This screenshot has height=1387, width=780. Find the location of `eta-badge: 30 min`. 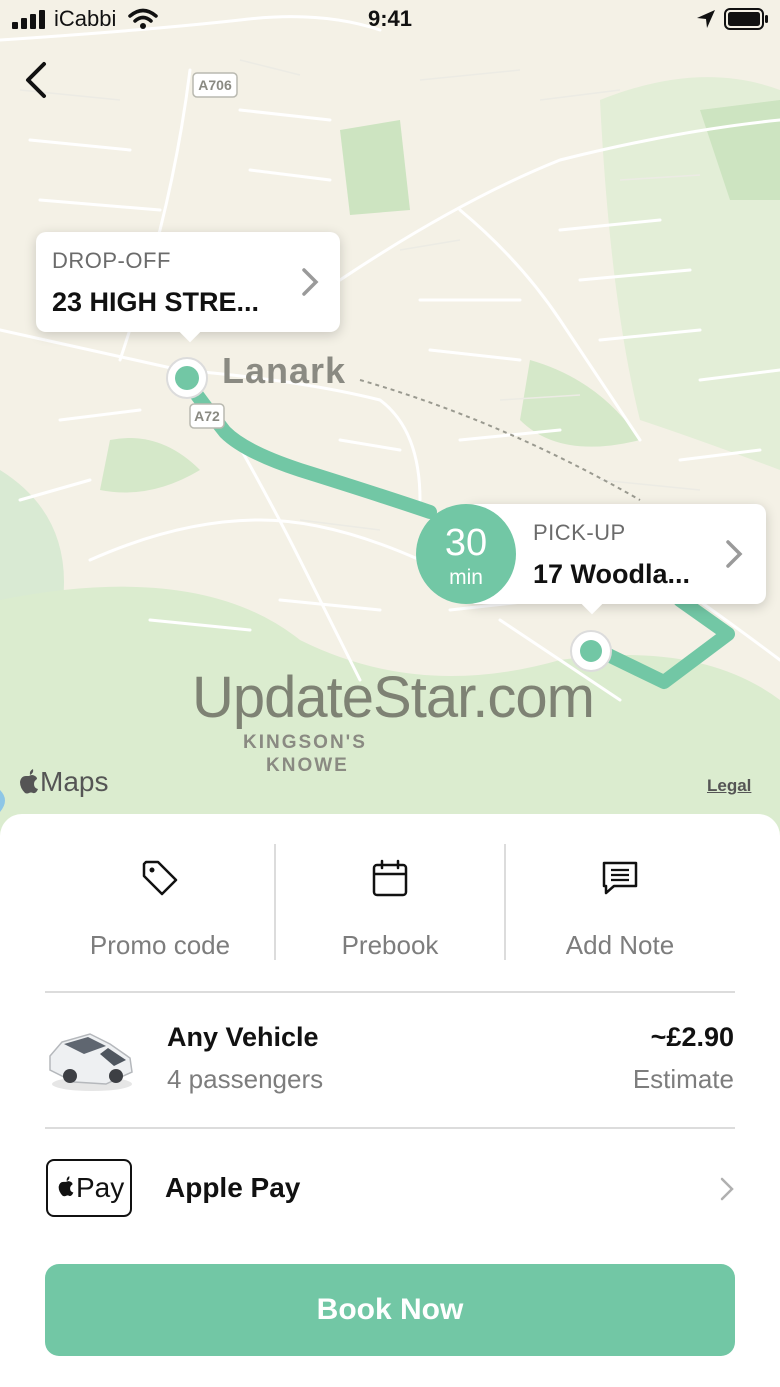

eta-badge: 30 min is located at coordinates (466, 554).